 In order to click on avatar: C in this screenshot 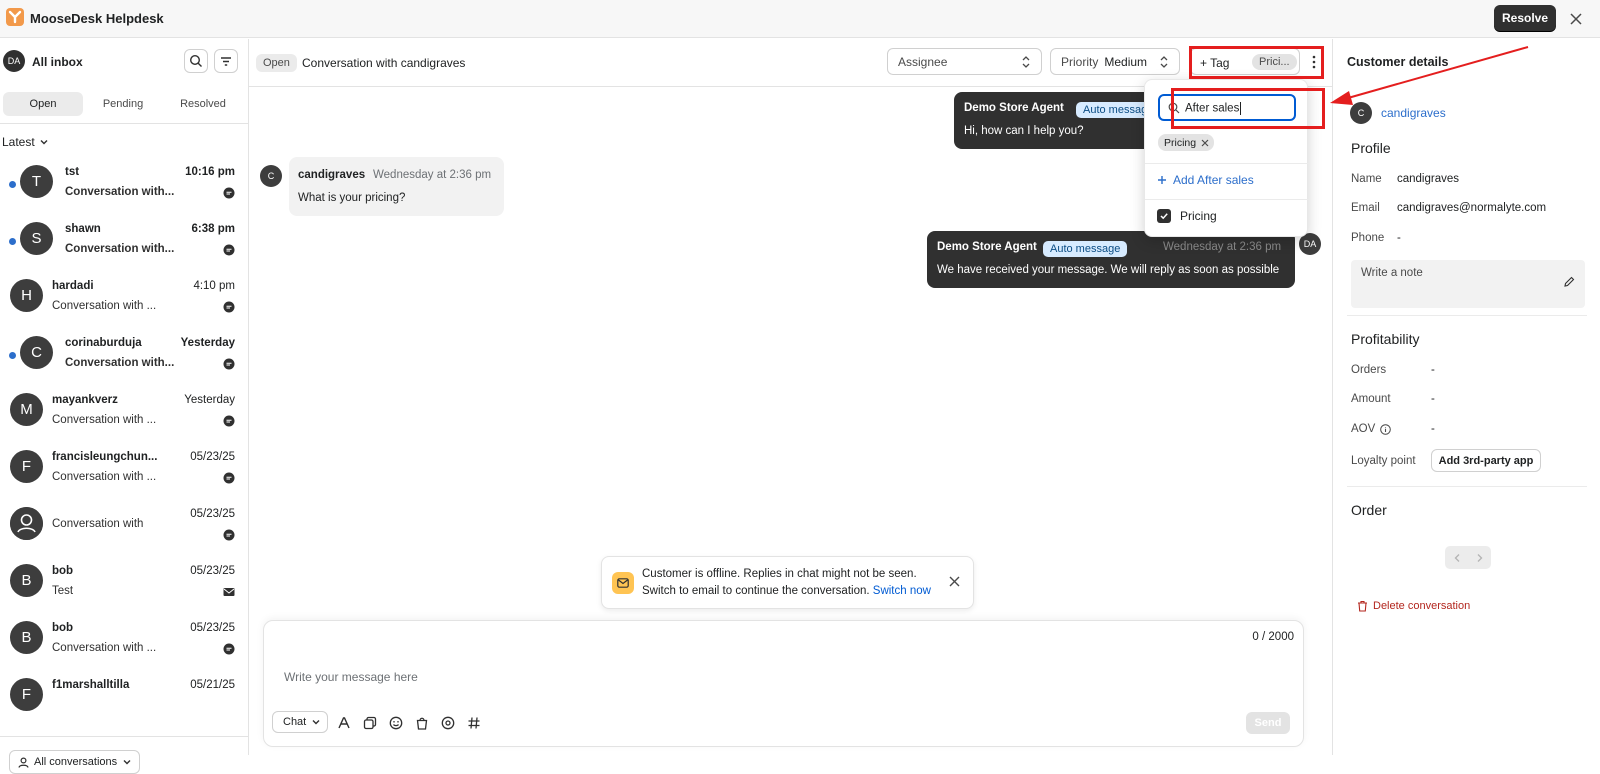, I will do `click(36, 352)`.